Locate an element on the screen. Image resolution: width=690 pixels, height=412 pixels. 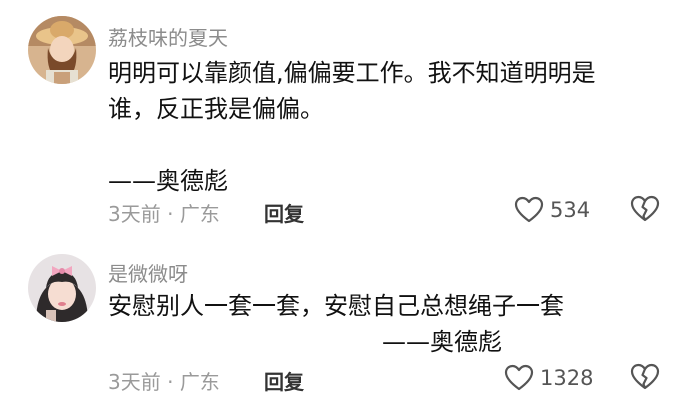
comment-text-line: 谁，反正我是偏偏。 is located at coordinates (216, 109).